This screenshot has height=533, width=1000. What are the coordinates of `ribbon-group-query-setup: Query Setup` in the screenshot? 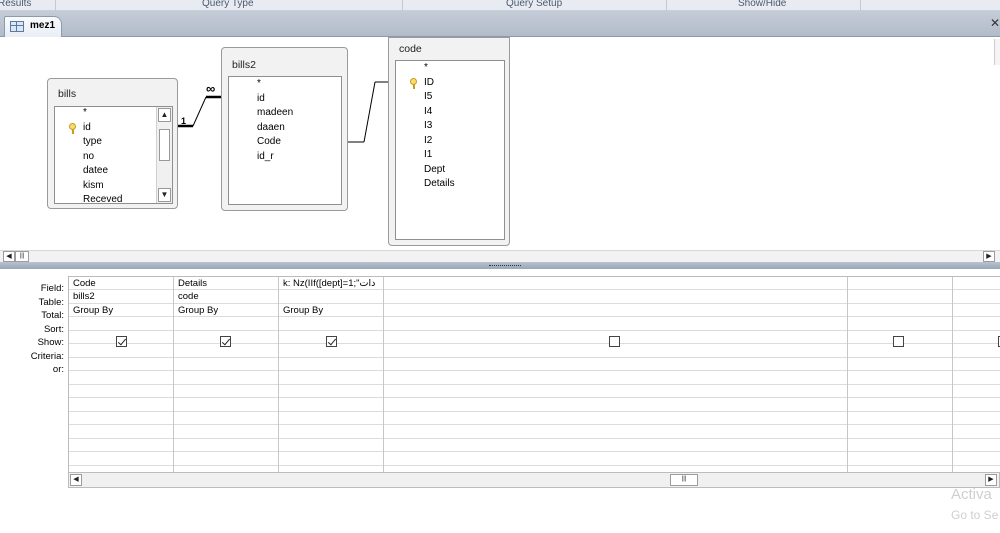 It's located at (534, 4).